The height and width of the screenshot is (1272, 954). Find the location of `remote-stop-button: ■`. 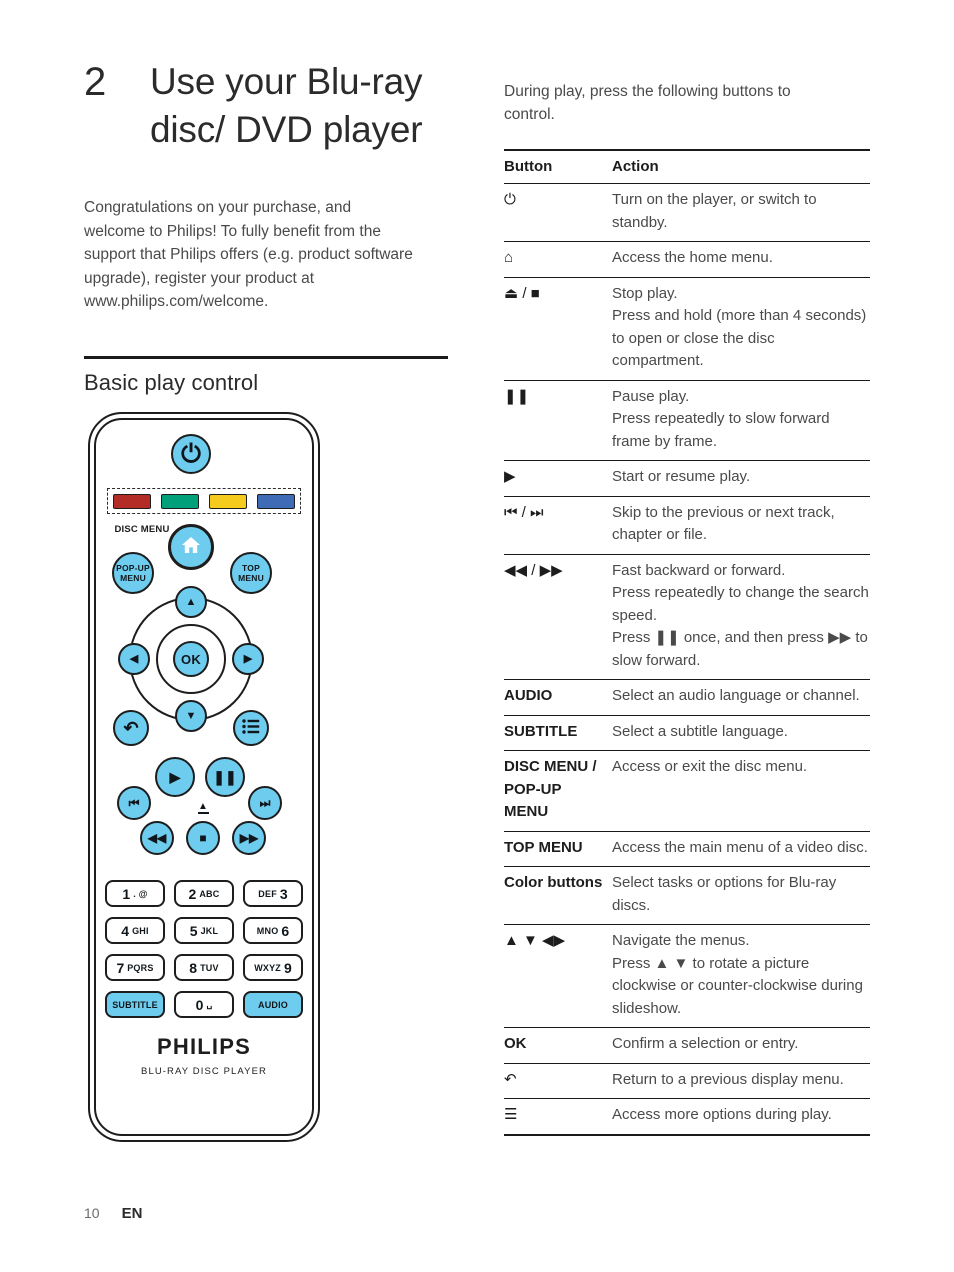

remote-stop-button: ■ is located at coordinates (203, 838).